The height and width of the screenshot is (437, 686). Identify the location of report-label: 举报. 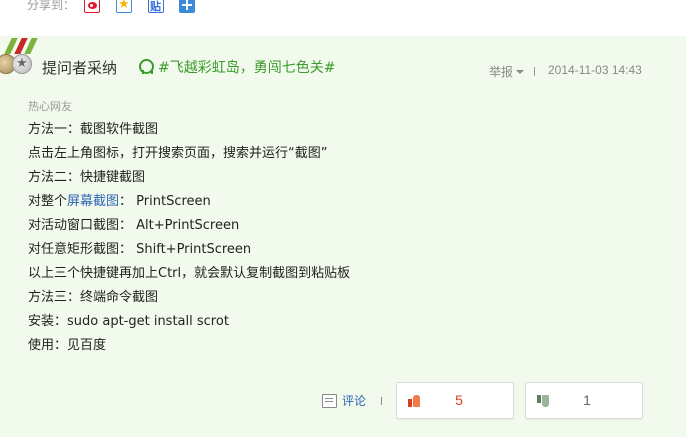
(501, 72).